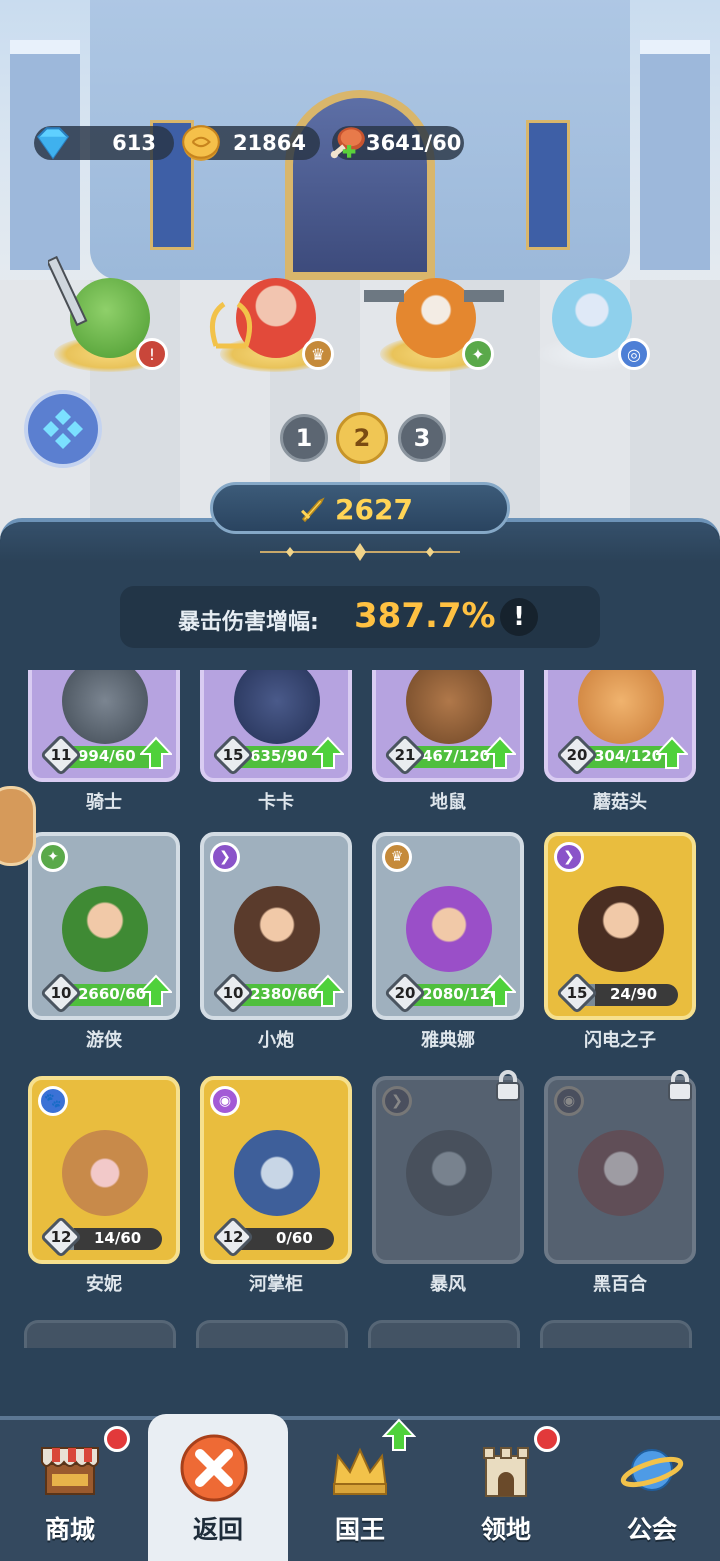 The width and height of the screenshot is (720, 1561). What do you see at coordinates (53, 143) in the screenshot?
I see `diamond-icon` at bounding box center [53, 143].